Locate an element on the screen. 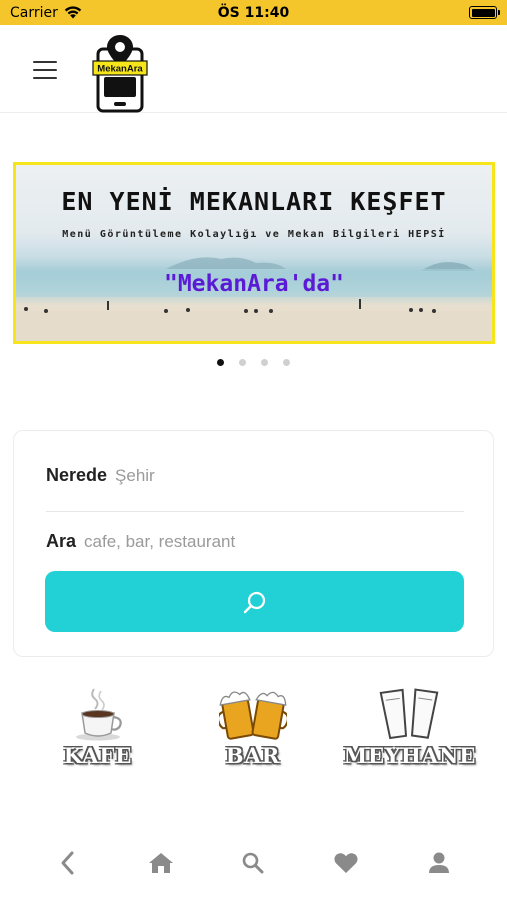  nav-profile is located at coordinates (439, 863).